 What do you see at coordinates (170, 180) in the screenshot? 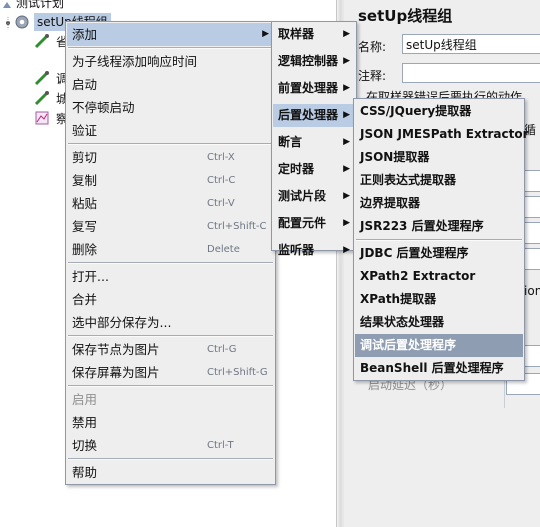
I see `menu-item-ctx-8: 复制 Ctrl-C` at bounding box center [170, 180].